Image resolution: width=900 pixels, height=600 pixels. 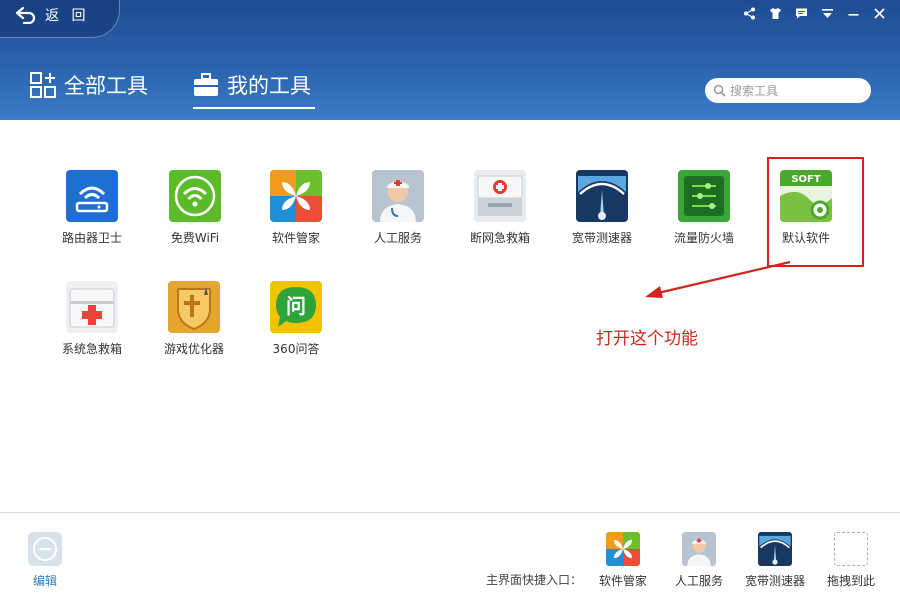 I want to click on shortcut-software-manager: 软件管家, so click(x=623, y=560).